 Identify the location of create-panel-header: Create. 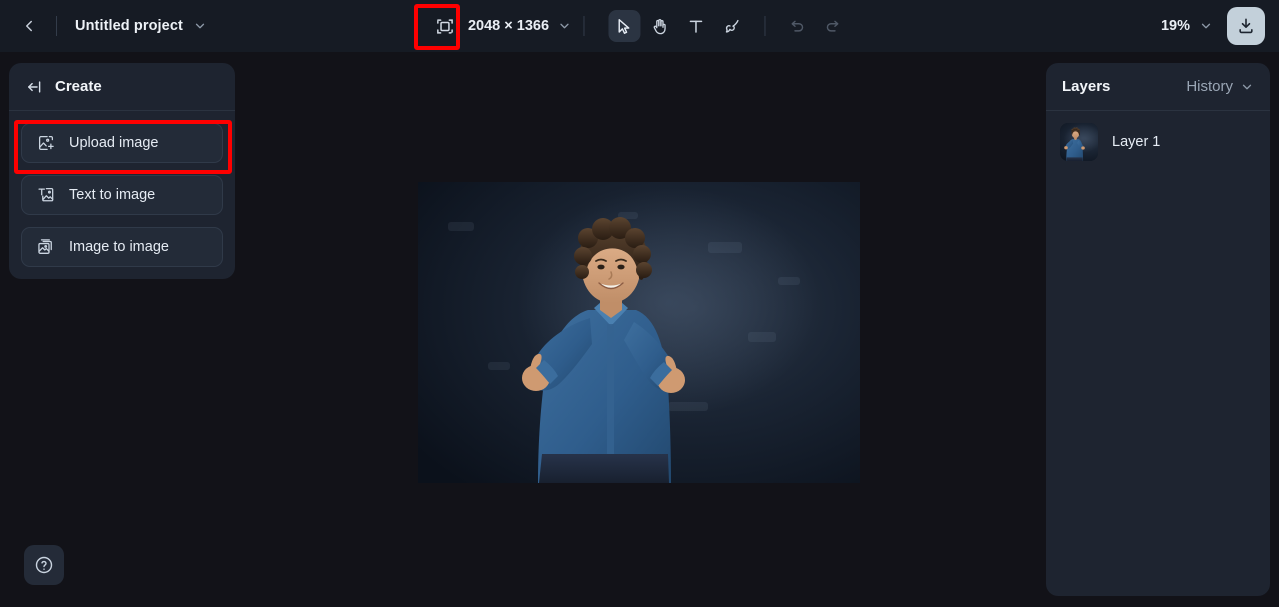
(122, 87).